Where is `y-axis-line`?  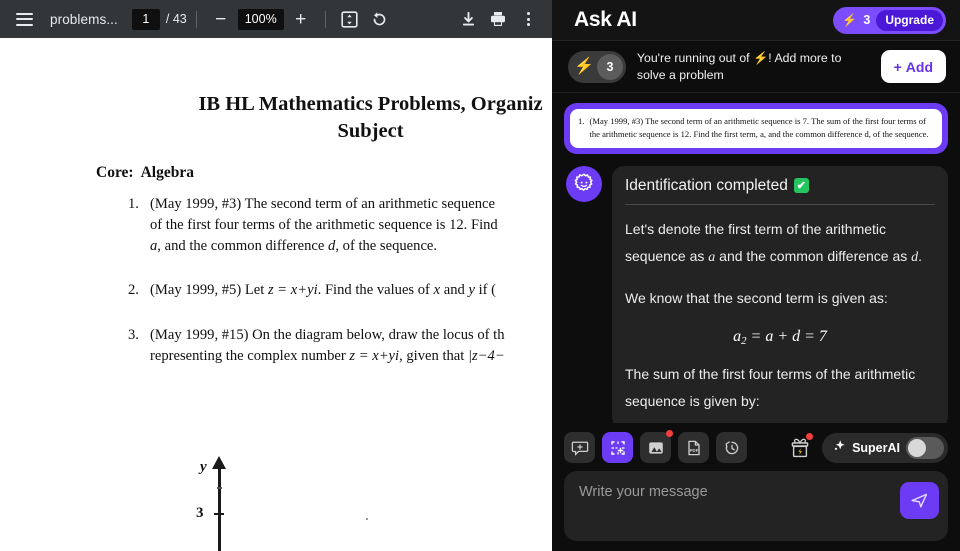
y-axis-line is located at coordinates (219, 509).